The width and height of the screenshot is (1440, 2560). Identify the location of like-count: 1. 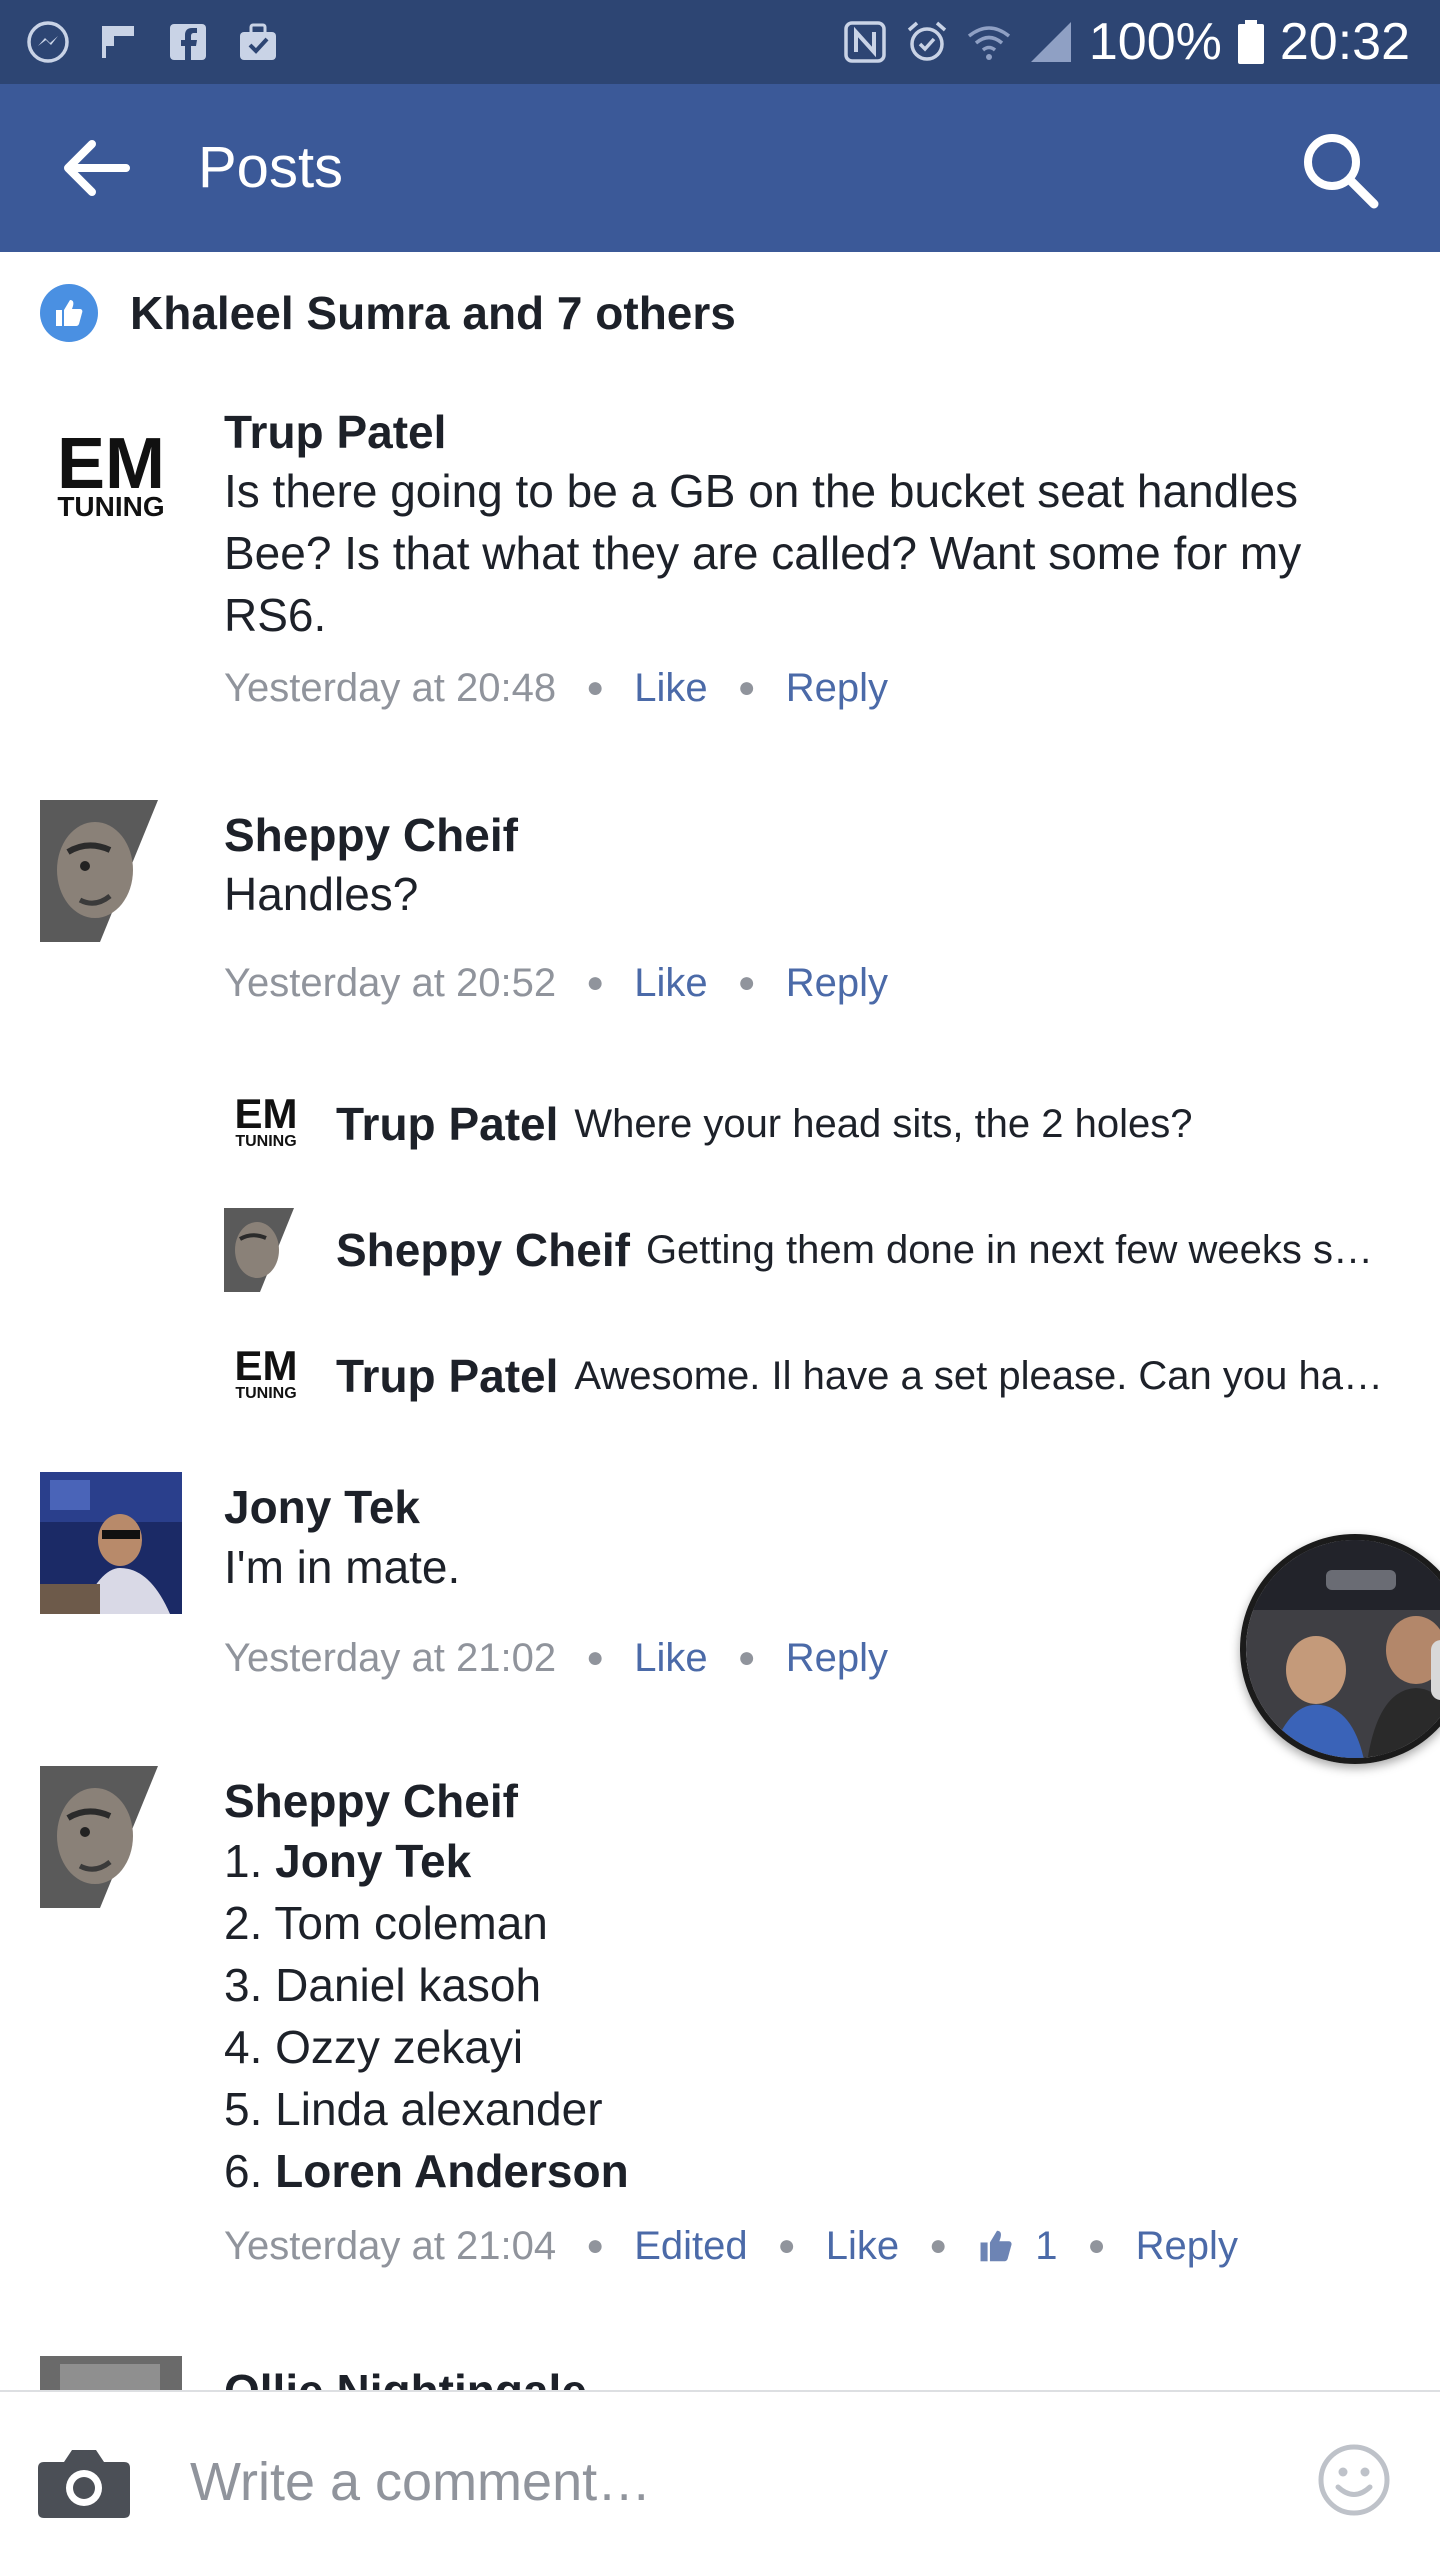
(1046, 2246).